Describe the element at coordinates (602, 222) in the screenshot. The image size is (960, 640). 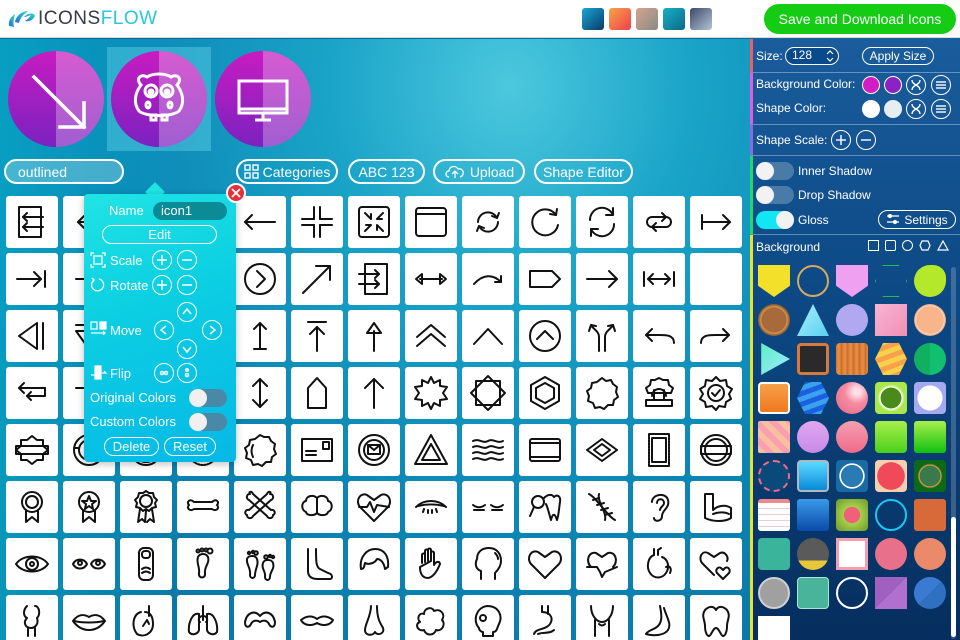
I see `icon-cell-refresh` at that location.